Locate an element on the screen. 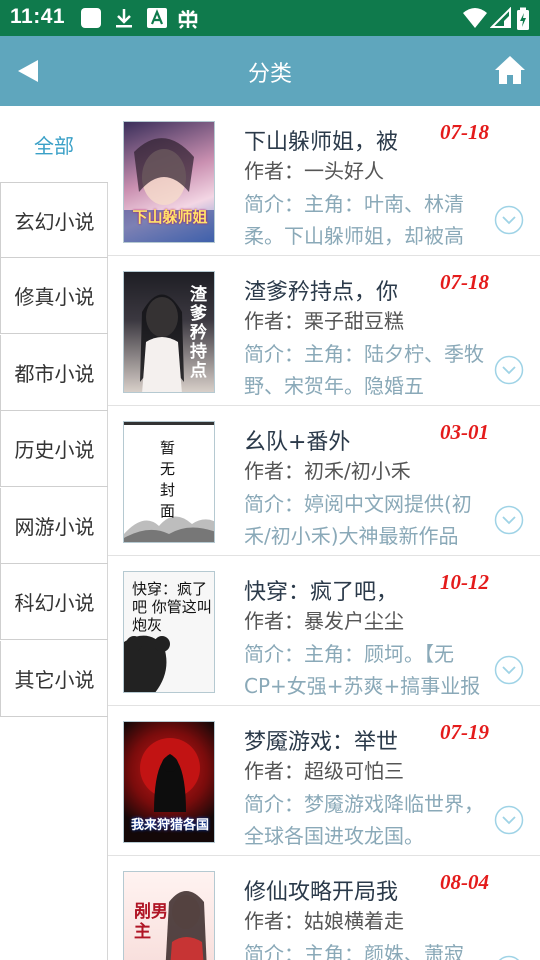 This screenshot has height=960, width=540. book-title: 渣爹矜持点，你 is located at coordinates (321, 292).